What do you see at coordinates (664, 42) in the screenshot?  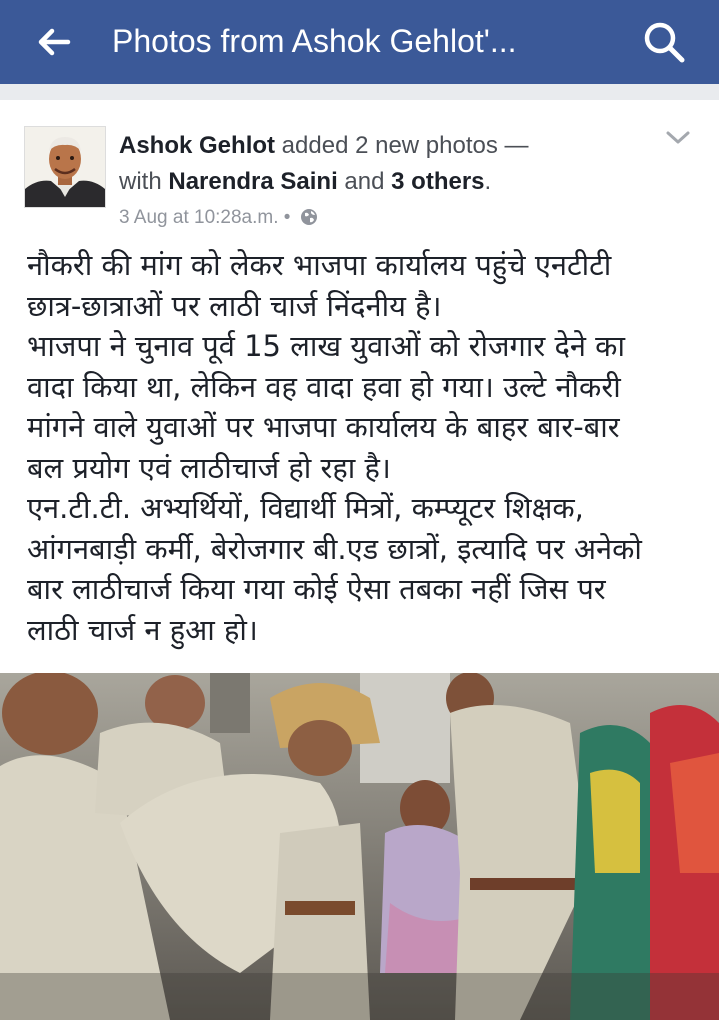 I see `search-icon` at bounding box center [664, 42].